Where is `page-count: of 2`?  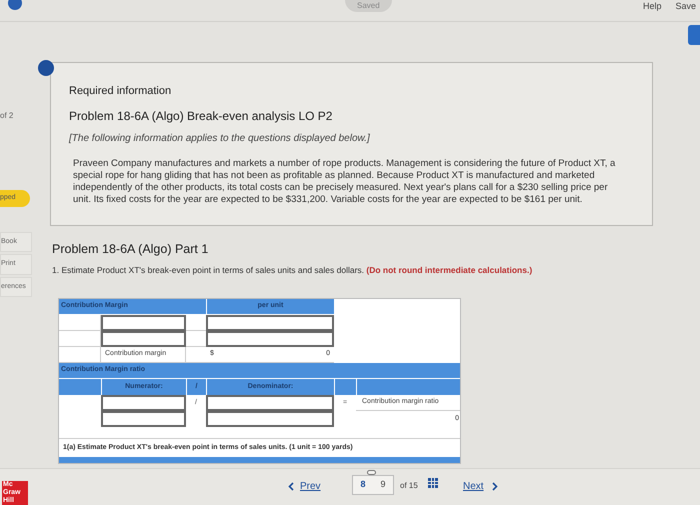 page-count: of 2 is located at coordinates (7, 116).